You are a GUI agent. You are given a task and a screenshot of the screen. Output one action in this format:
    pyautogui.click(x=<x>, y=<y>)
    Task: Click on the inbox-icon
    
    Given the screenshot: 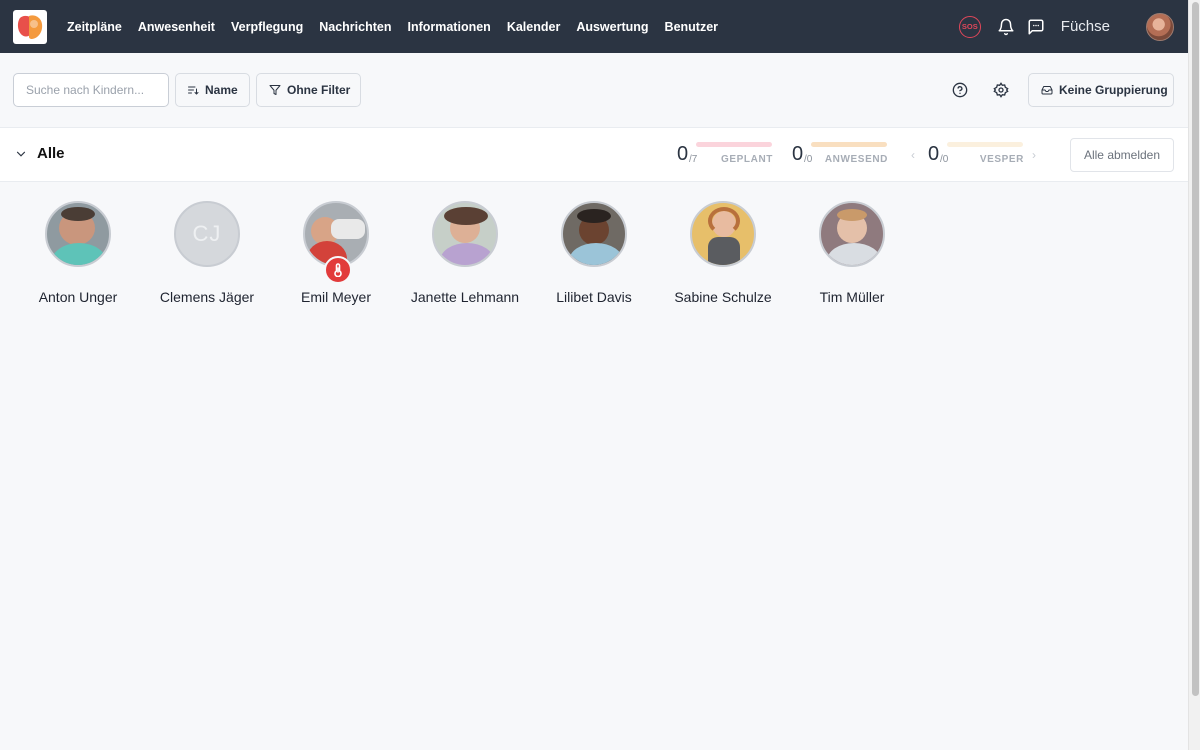 What is the action you would take?
    pyautogui.click(x=1047, y=90)
    